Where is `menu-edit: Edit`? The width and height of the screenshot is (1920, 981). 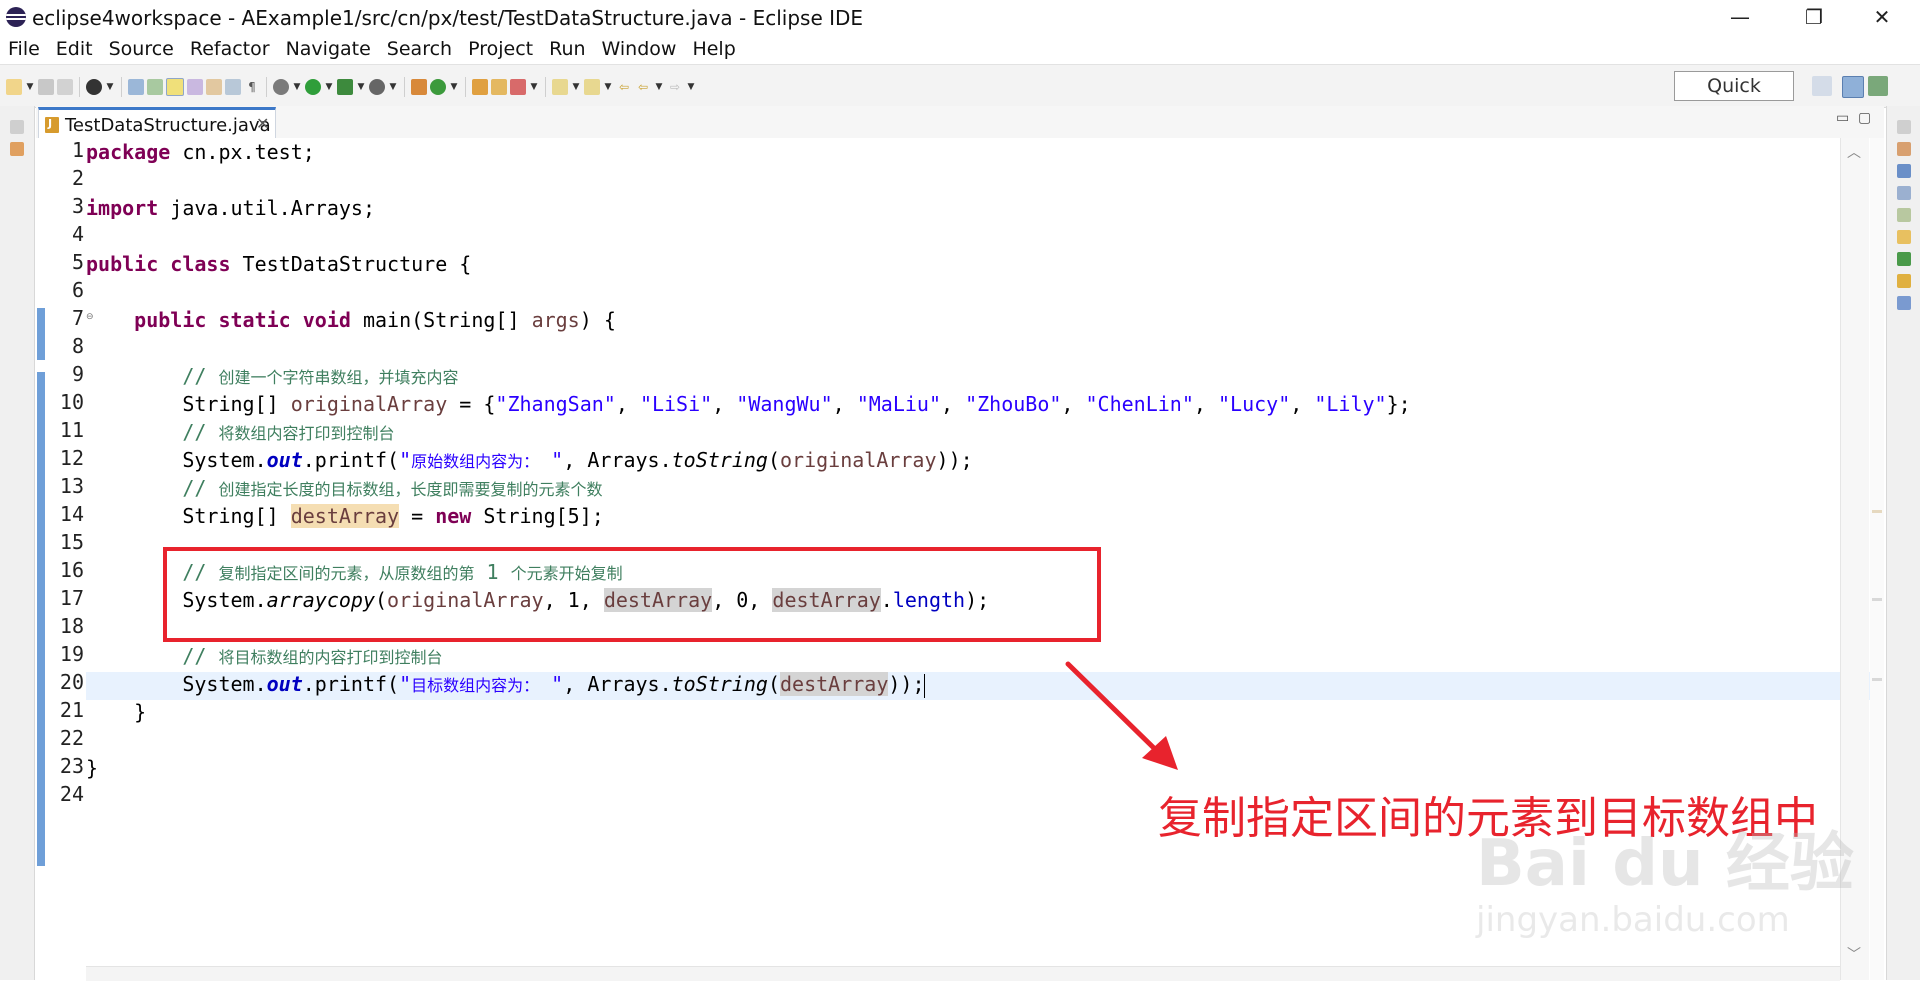 menu-edit: Edit is located at coordinates (74, 49).